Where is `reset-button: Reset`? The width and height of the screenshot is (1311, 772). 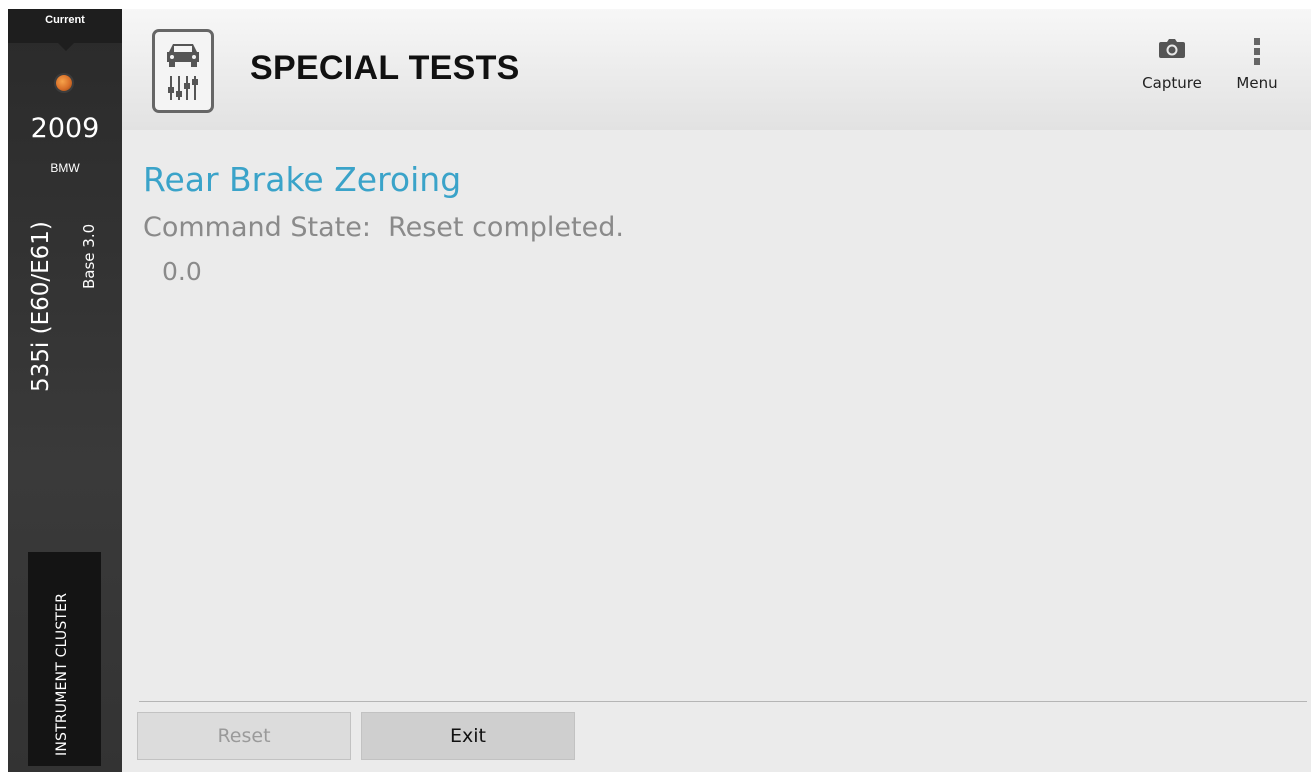
reset-button: Reset is located at coordinates (244, 736).